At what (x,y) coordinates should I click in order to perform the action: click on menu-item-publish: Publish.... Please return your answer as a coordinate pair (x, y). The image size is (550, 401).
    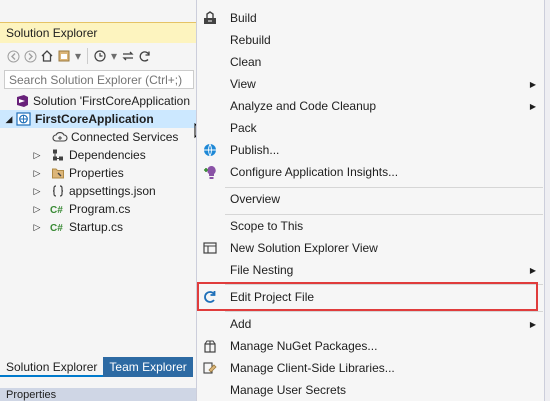
    Looking at the image, I should click on (371, 150).